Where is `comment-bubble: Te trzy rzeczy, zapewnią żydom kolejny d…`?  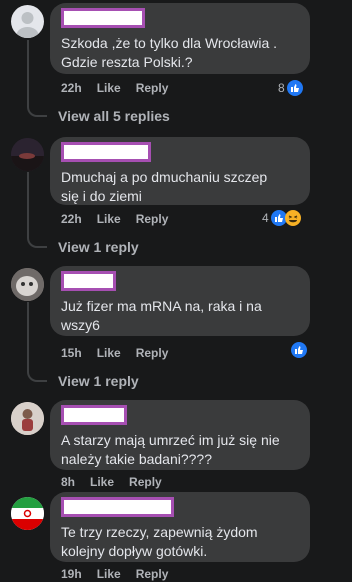 comment-bubble: Te trzy rzeczy, zapewnią żydom kolejny d… is located at coordinates (180, 527).